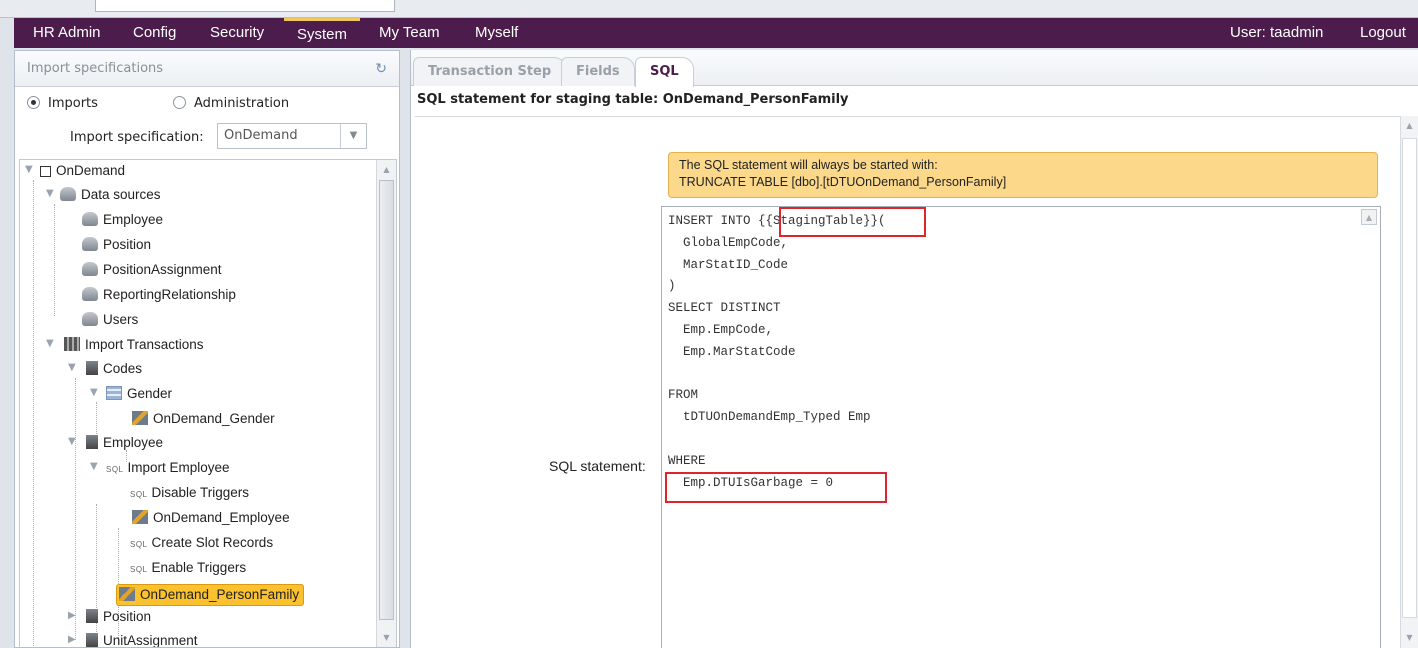 Image resolution: width=1418 pixels, height=648 pixels. What do you see at coordinates (1409, 378) in the screenshot?
I see `content-scroll-thumb` at bounding box center [1409, 378].